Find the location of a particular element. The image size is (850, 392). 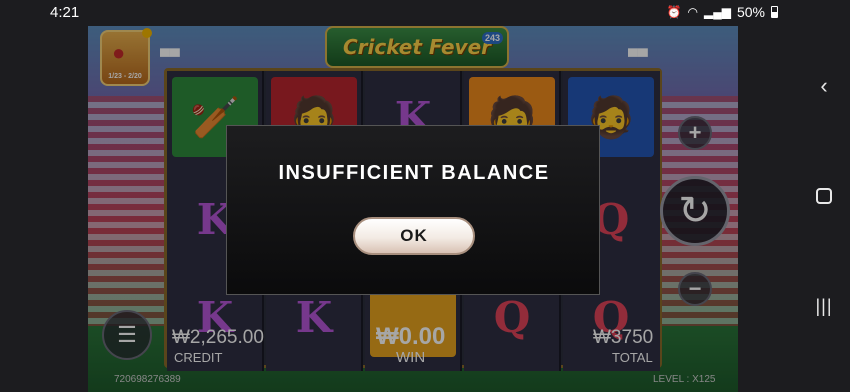

home-icon is located at coordinates (824, 196).